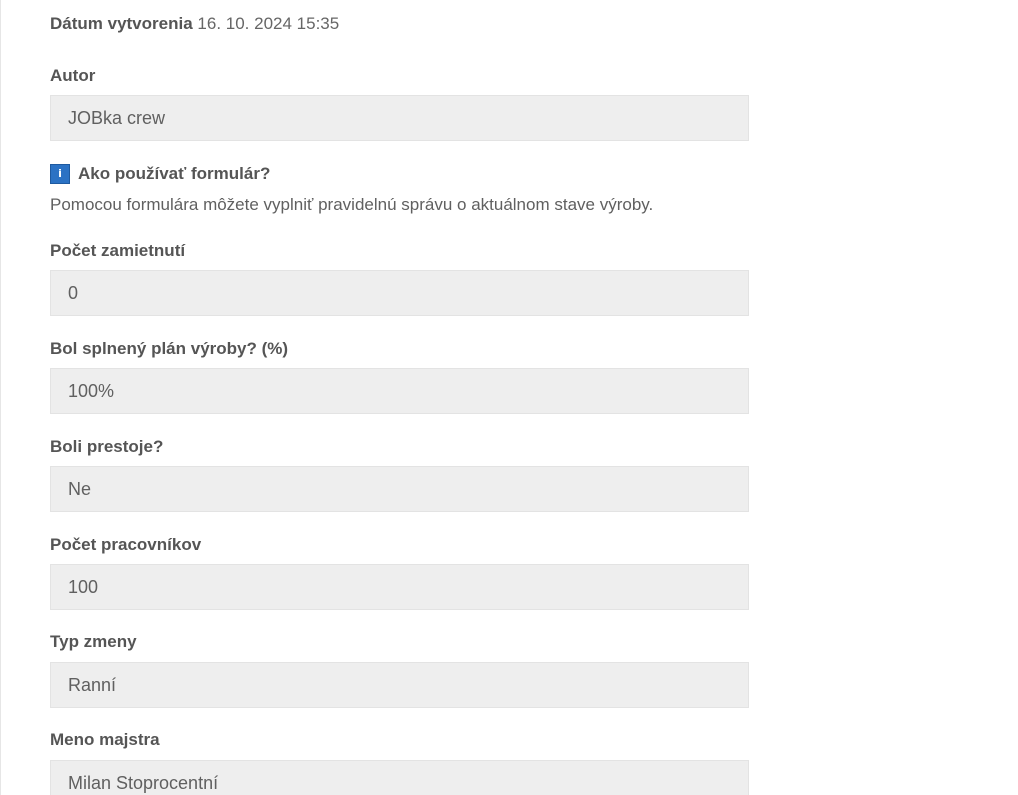  What do you see at coordinates (194, 24) in the screenshot?
I see `created-date-row: Dátum vytvorenia 16. 10. 2024 15:35` at bounding box center [194, 24].